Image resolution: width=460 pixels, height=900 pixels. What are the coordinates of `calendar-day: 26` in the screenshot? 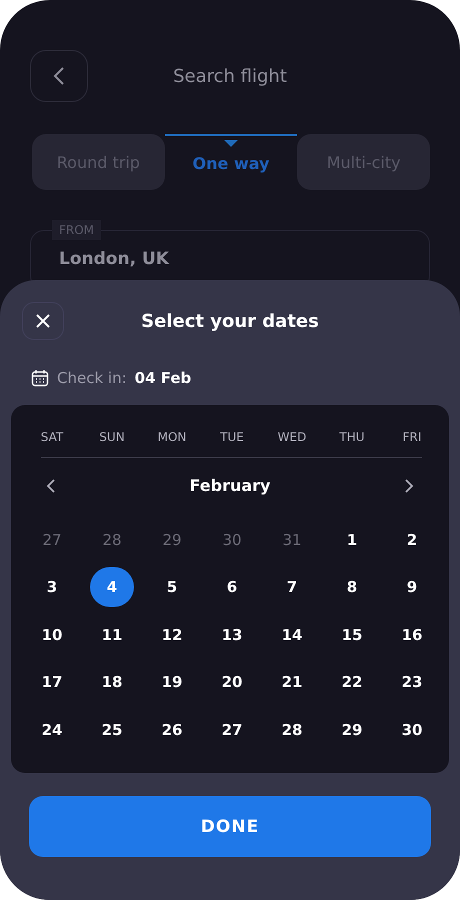 It's located at (172, 730).